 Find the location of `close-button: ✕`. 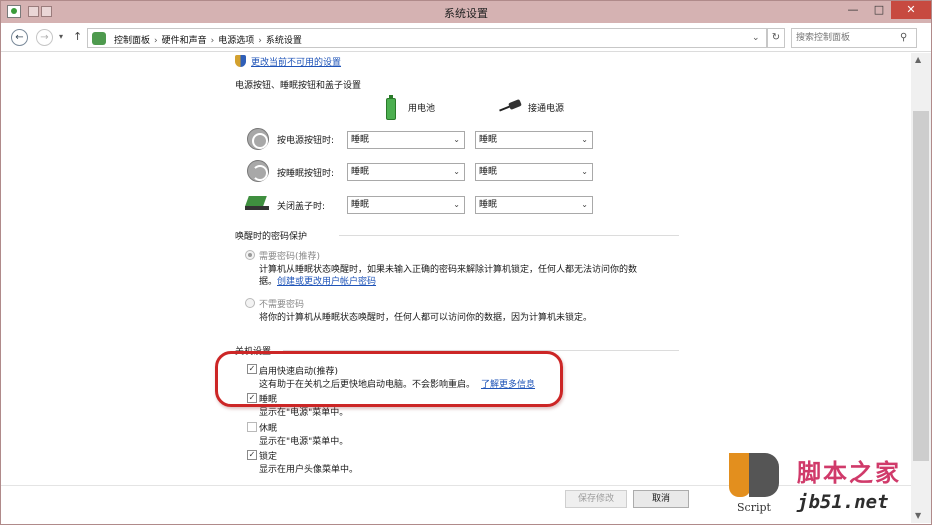

close-button: ✕ is located at coordinates (911, 10).